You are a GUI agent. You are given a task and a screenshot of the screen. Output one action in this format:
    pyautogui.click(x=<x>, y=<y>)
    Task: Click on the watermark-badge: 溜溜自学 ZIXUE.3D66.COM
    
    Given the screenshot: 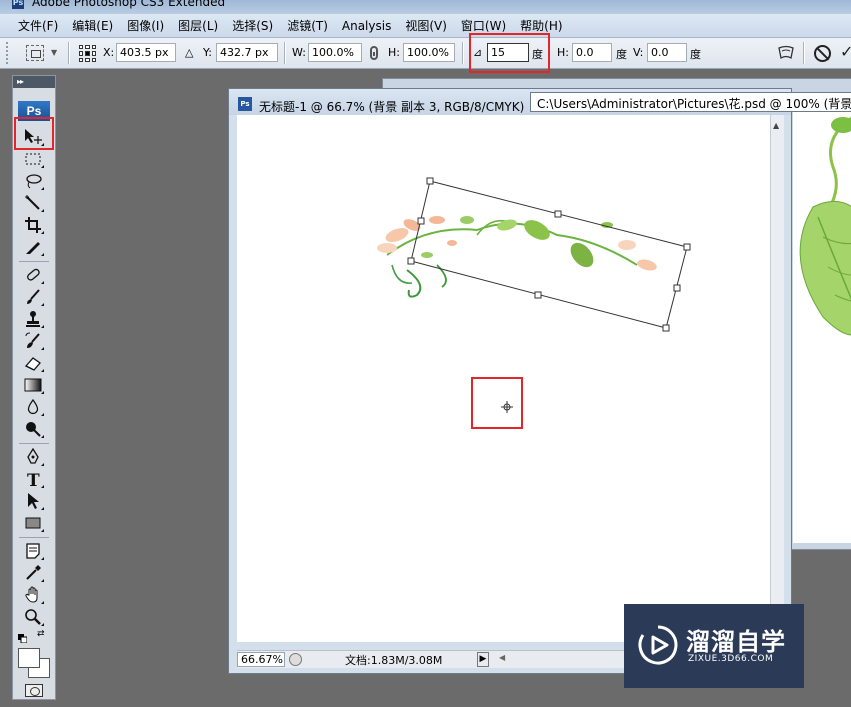 What is the action you would take?
    pyautogui.click(x=714, y=646)
    